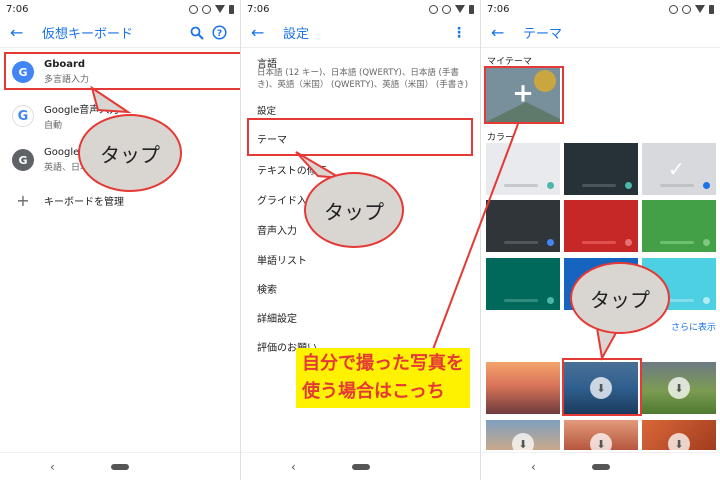 The height and width of the screenshot is (480, 720). I want to click on theme-grey-selected: ✓, so click(679, 169).